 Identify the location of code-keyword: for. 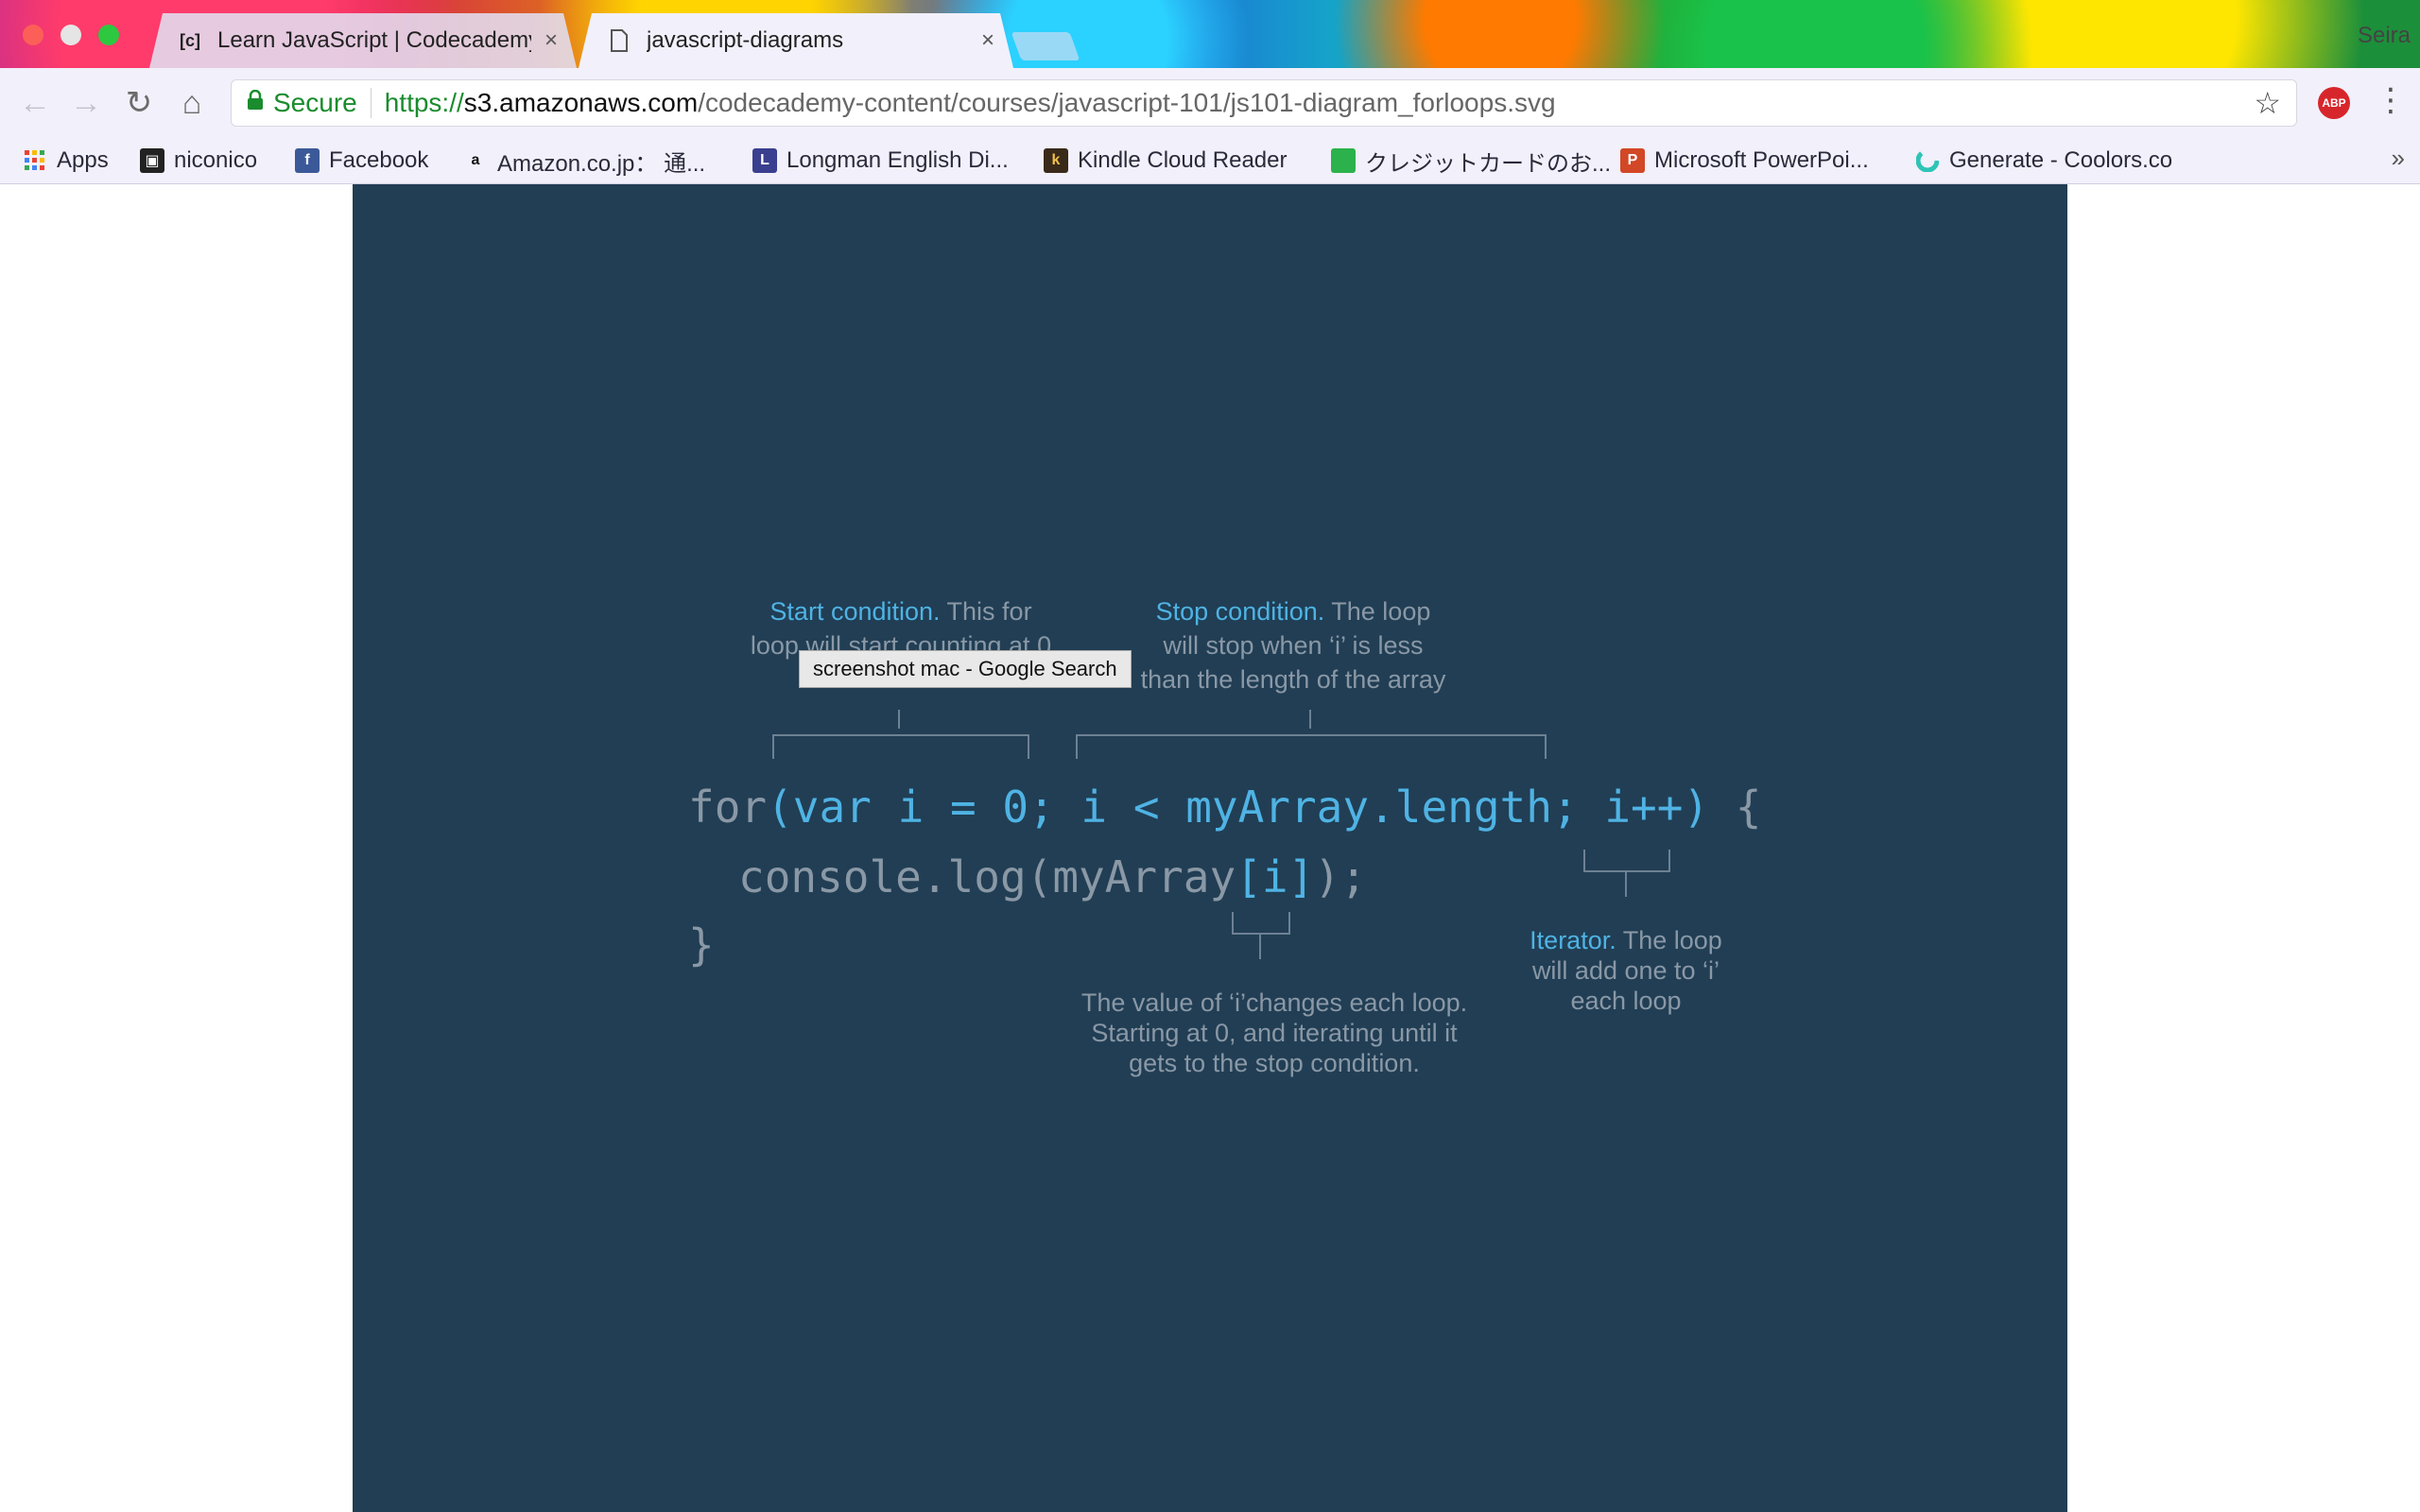
(728, 807).